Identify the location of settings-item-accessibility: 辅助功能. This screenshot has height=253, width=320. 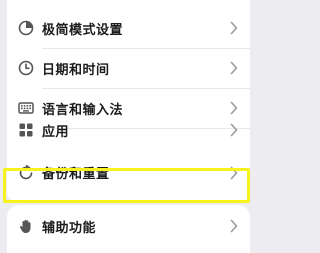
(128, 226).